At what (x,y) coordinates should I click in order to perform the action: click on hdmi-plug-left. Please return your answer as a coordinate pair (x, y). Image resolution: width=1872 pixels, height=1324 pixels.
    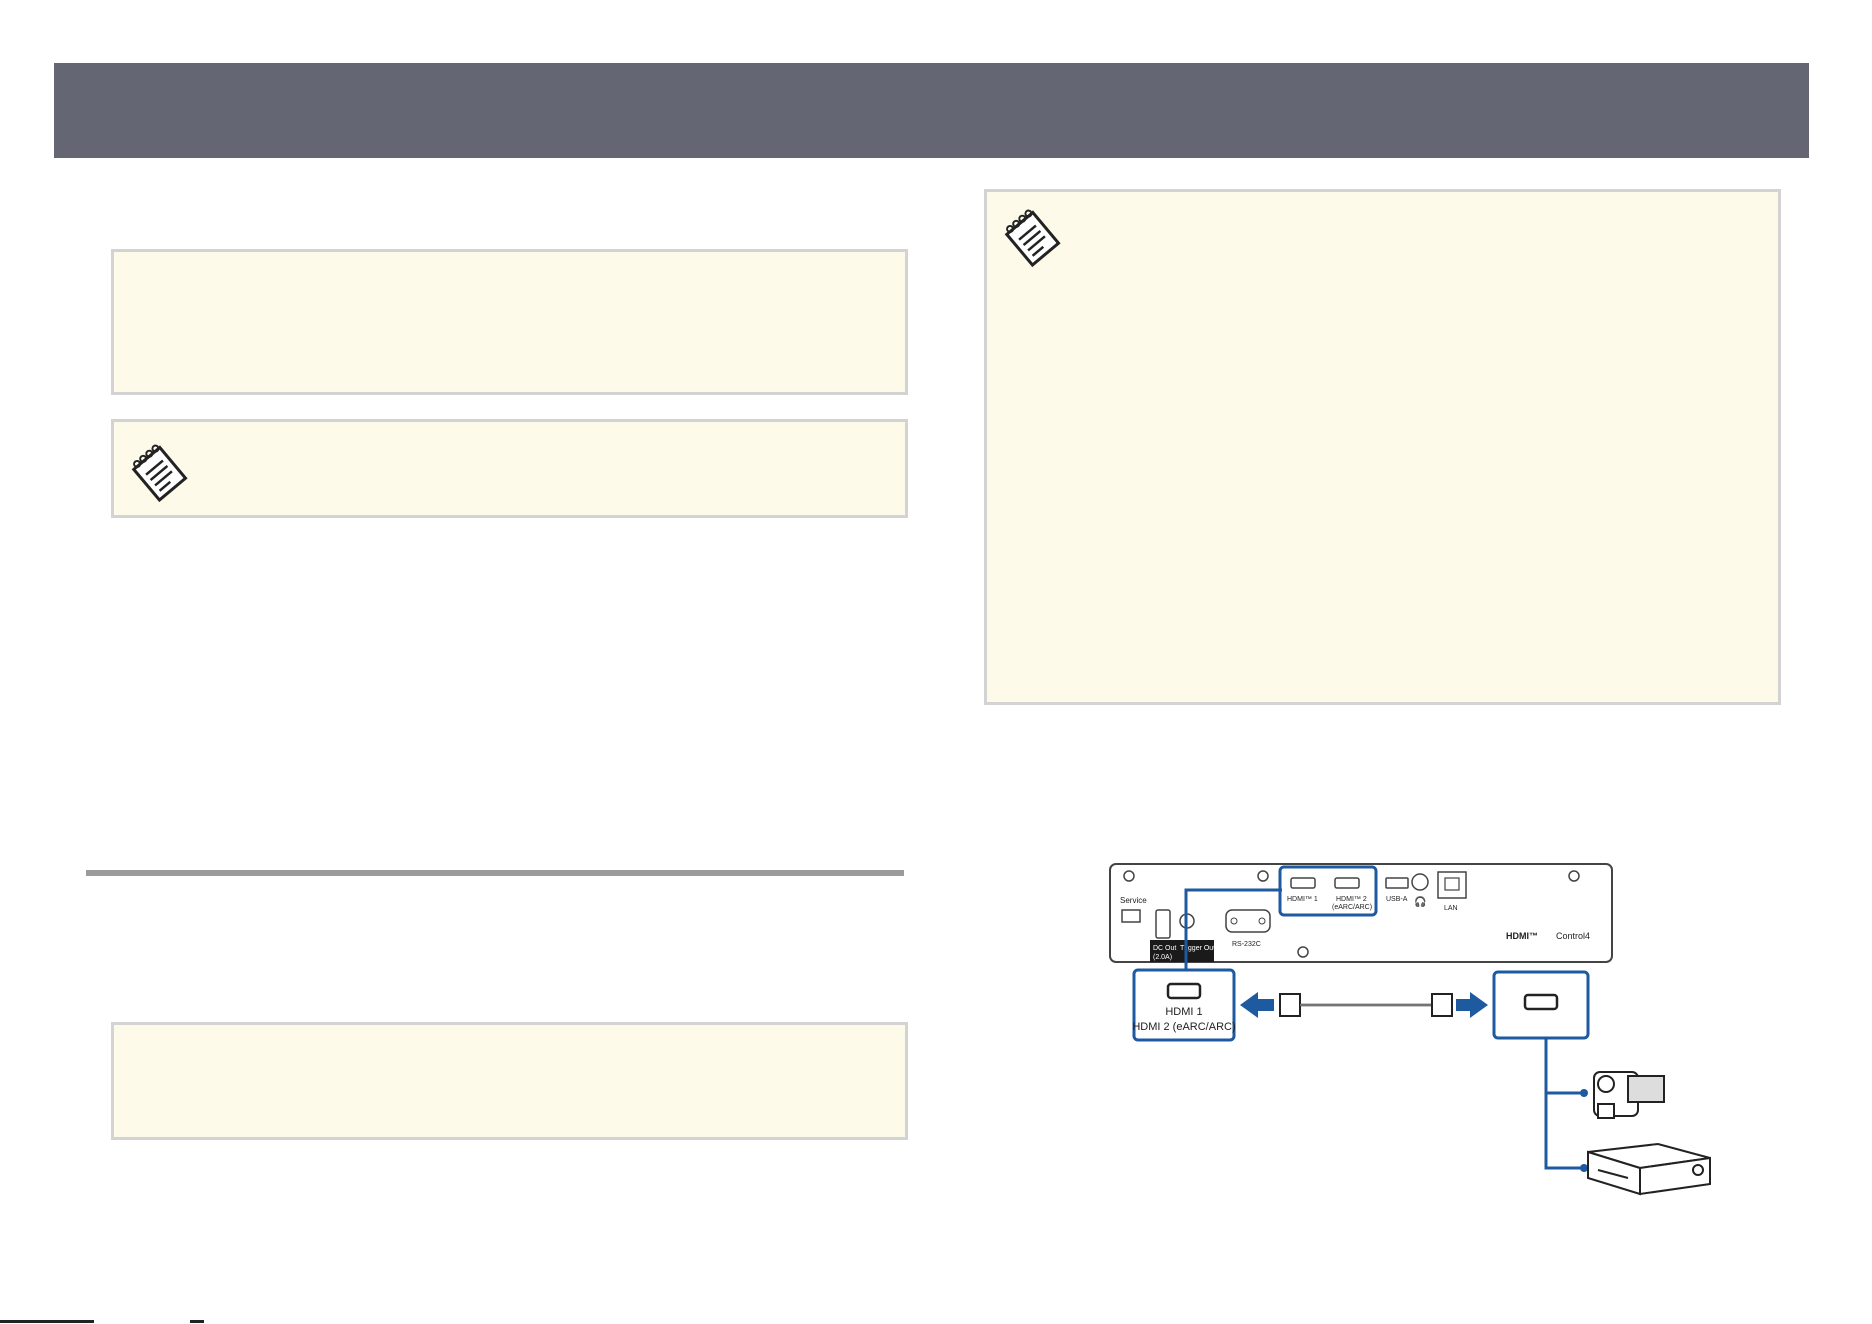
    Looking at the image, I should click on (1290, 1005).